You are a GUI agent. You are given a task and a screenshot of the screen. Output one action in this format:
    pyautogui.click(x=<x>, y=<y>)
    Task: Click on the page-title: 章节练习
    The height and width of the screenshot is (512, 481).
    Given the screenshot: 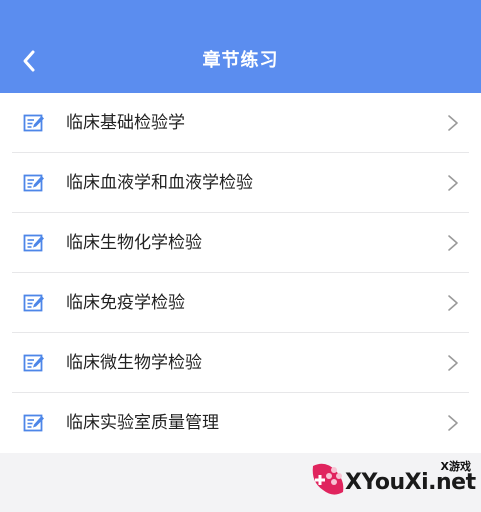 What is the action you would take?
    pyautogui.click(x=240, y=60)
    